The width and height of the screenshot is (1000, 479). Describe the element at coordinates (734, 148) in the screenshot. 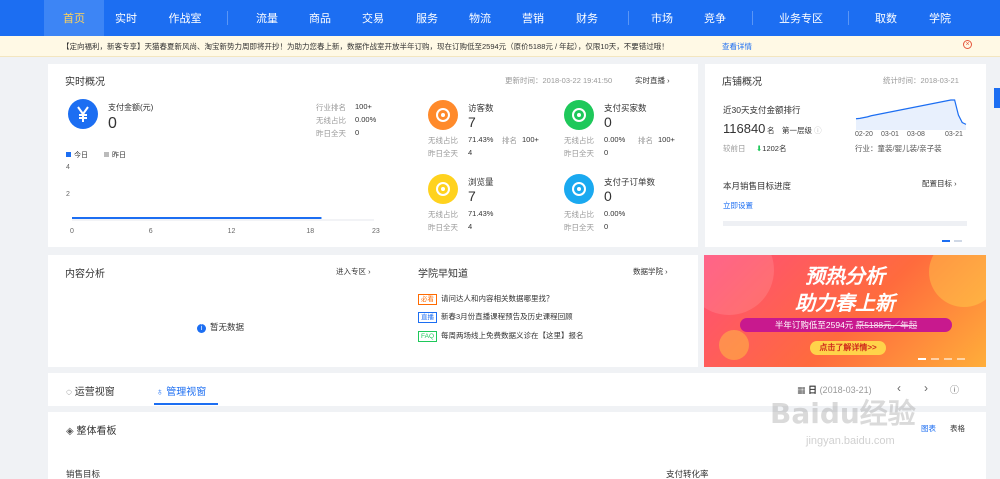

I see `compare-label: 较前日` at that location.